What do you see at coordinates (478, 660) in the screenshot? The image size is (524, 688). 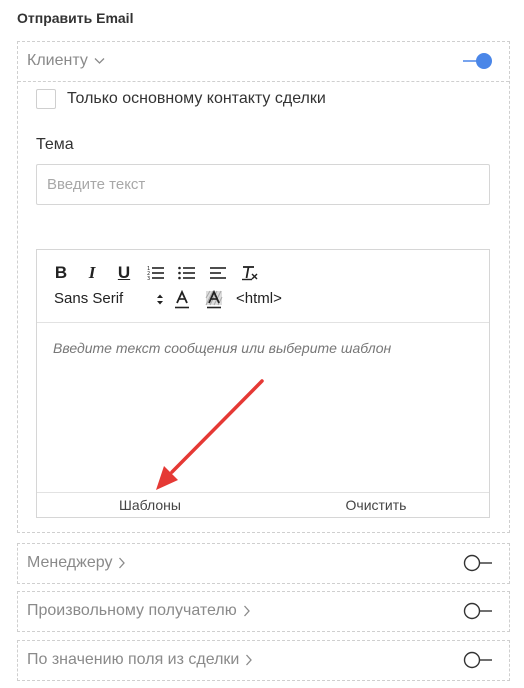 I see `field-value-toggle` at bounding box center [478, 660].